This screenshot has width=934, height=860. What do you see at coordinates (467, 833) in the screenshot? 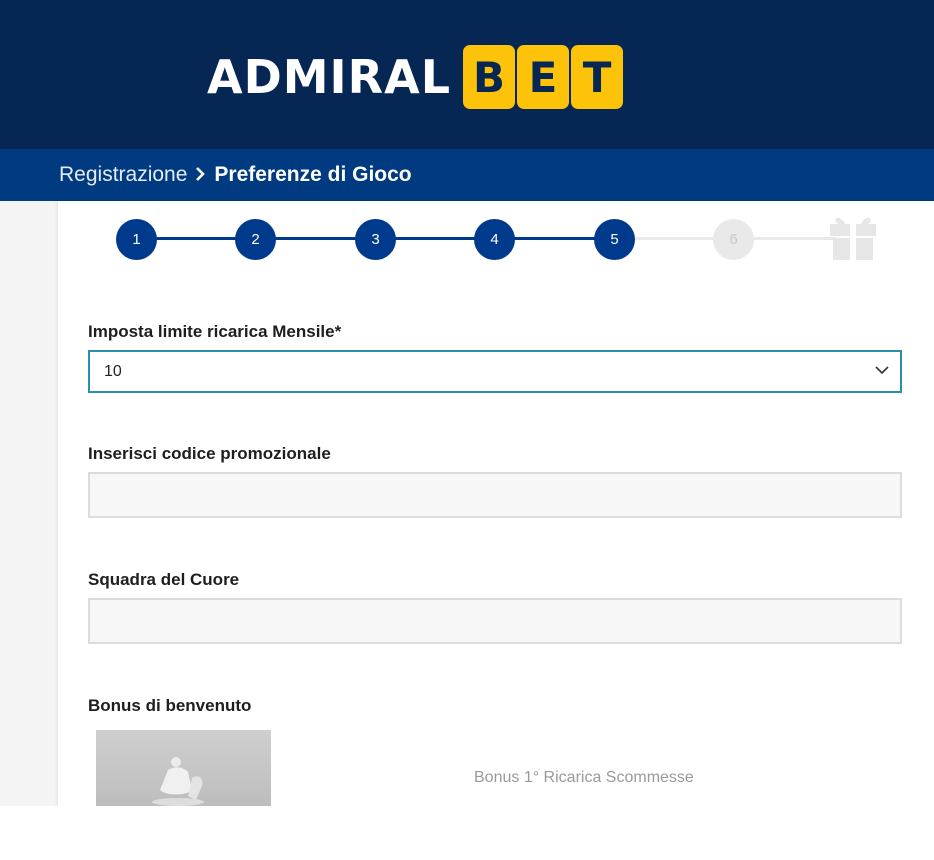
I see `page-bottom-area` at bounding box center [467, 833].